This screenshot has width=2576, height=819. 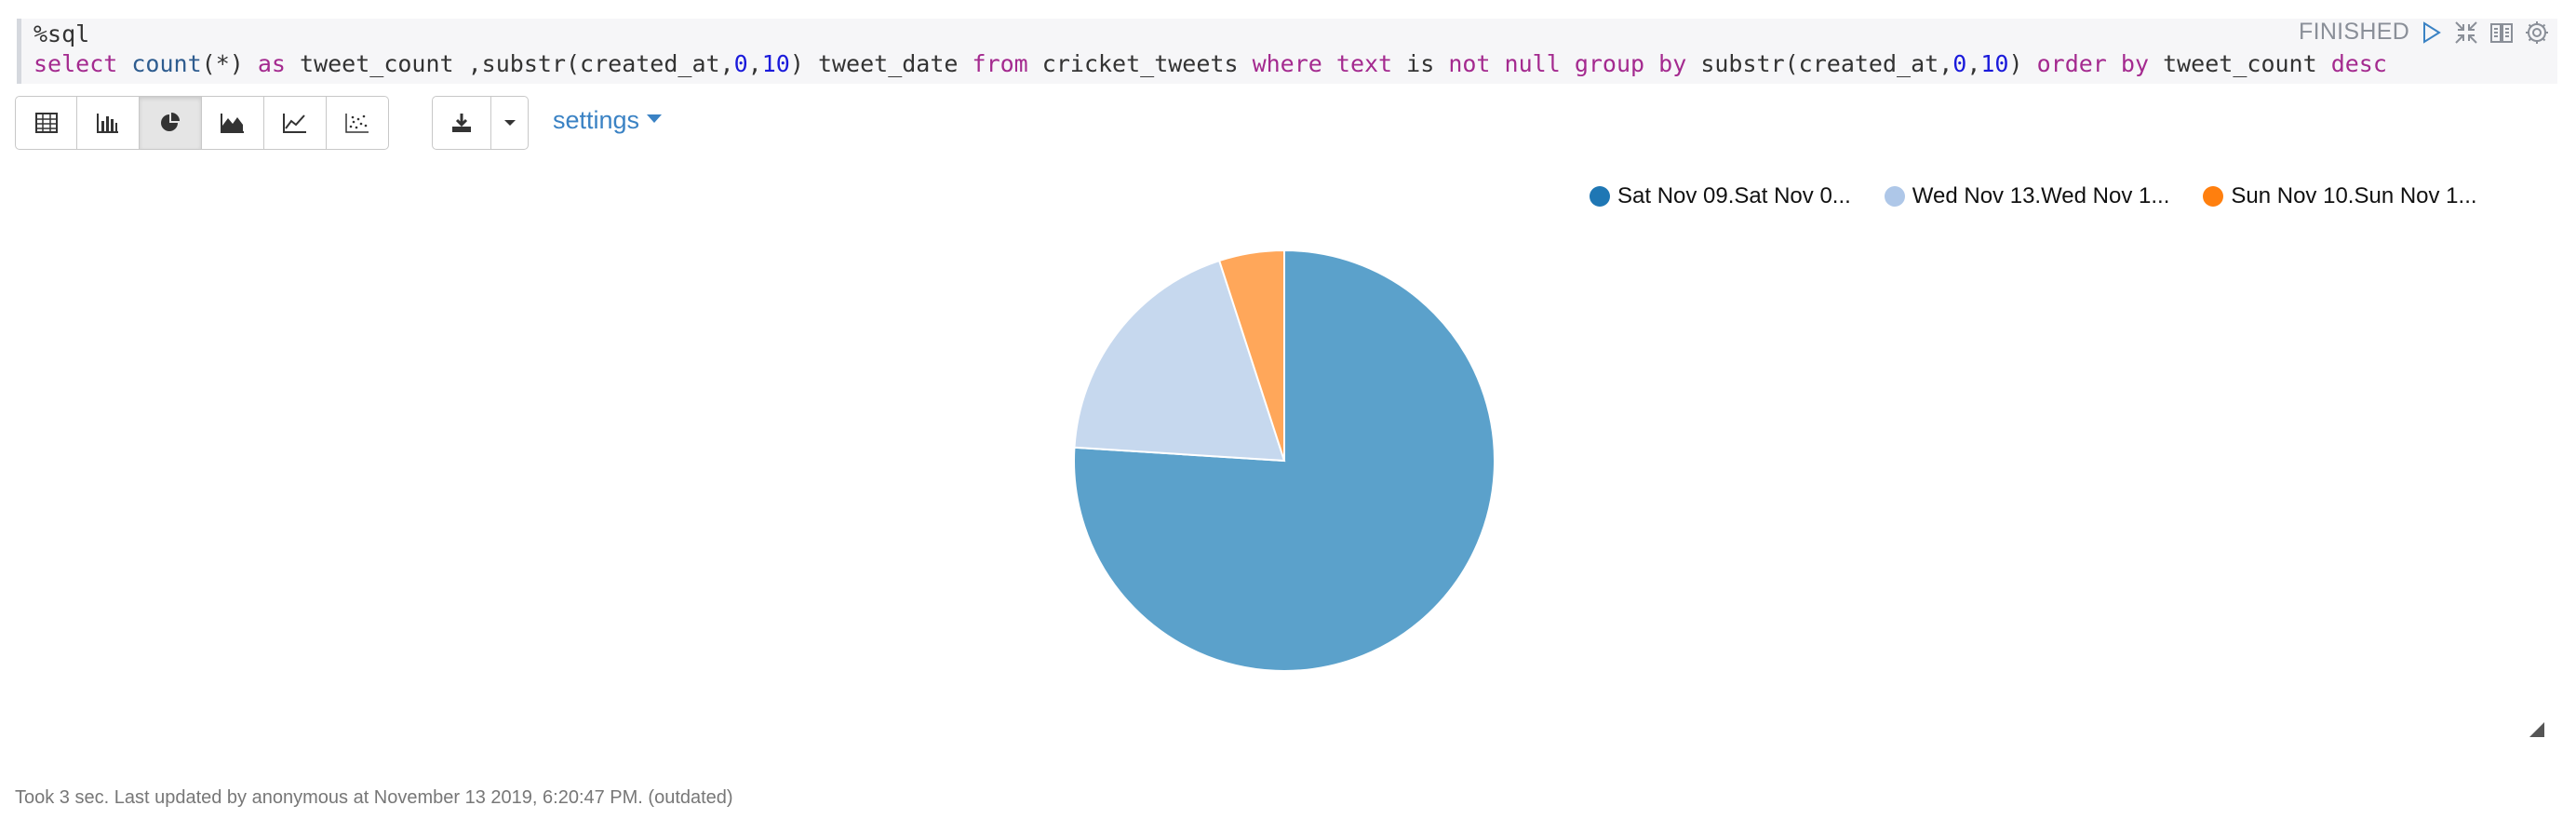 What do you see at coordinates (1532, 63) in the screenshot?
I see `query-token: null` at bounding box center [1532, 63].